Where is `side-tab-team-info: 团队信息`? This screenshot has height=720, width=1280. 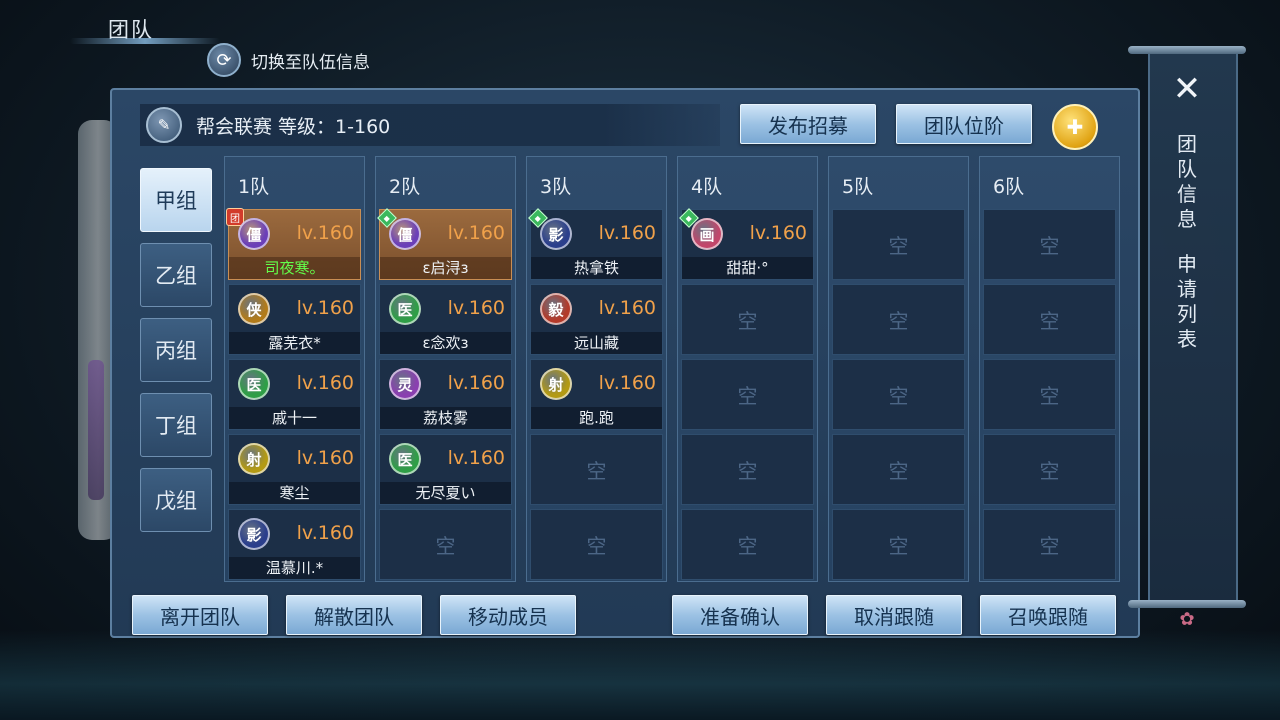
side-tab-team-info: 团队信息 is located at coordinates (1187, 182).